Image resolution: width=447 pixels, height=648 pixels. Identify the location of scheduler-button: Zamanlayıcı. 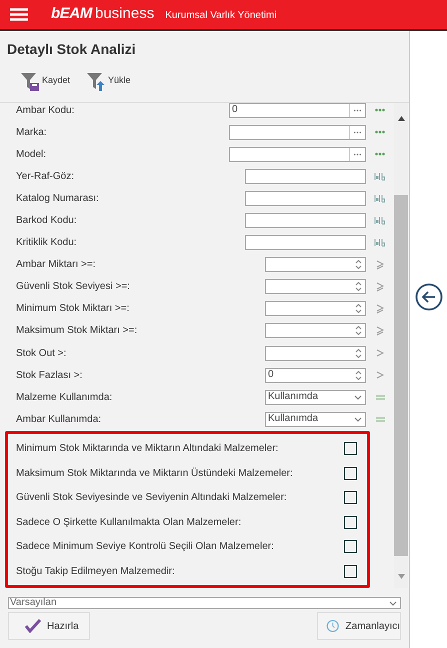
(359, 626).